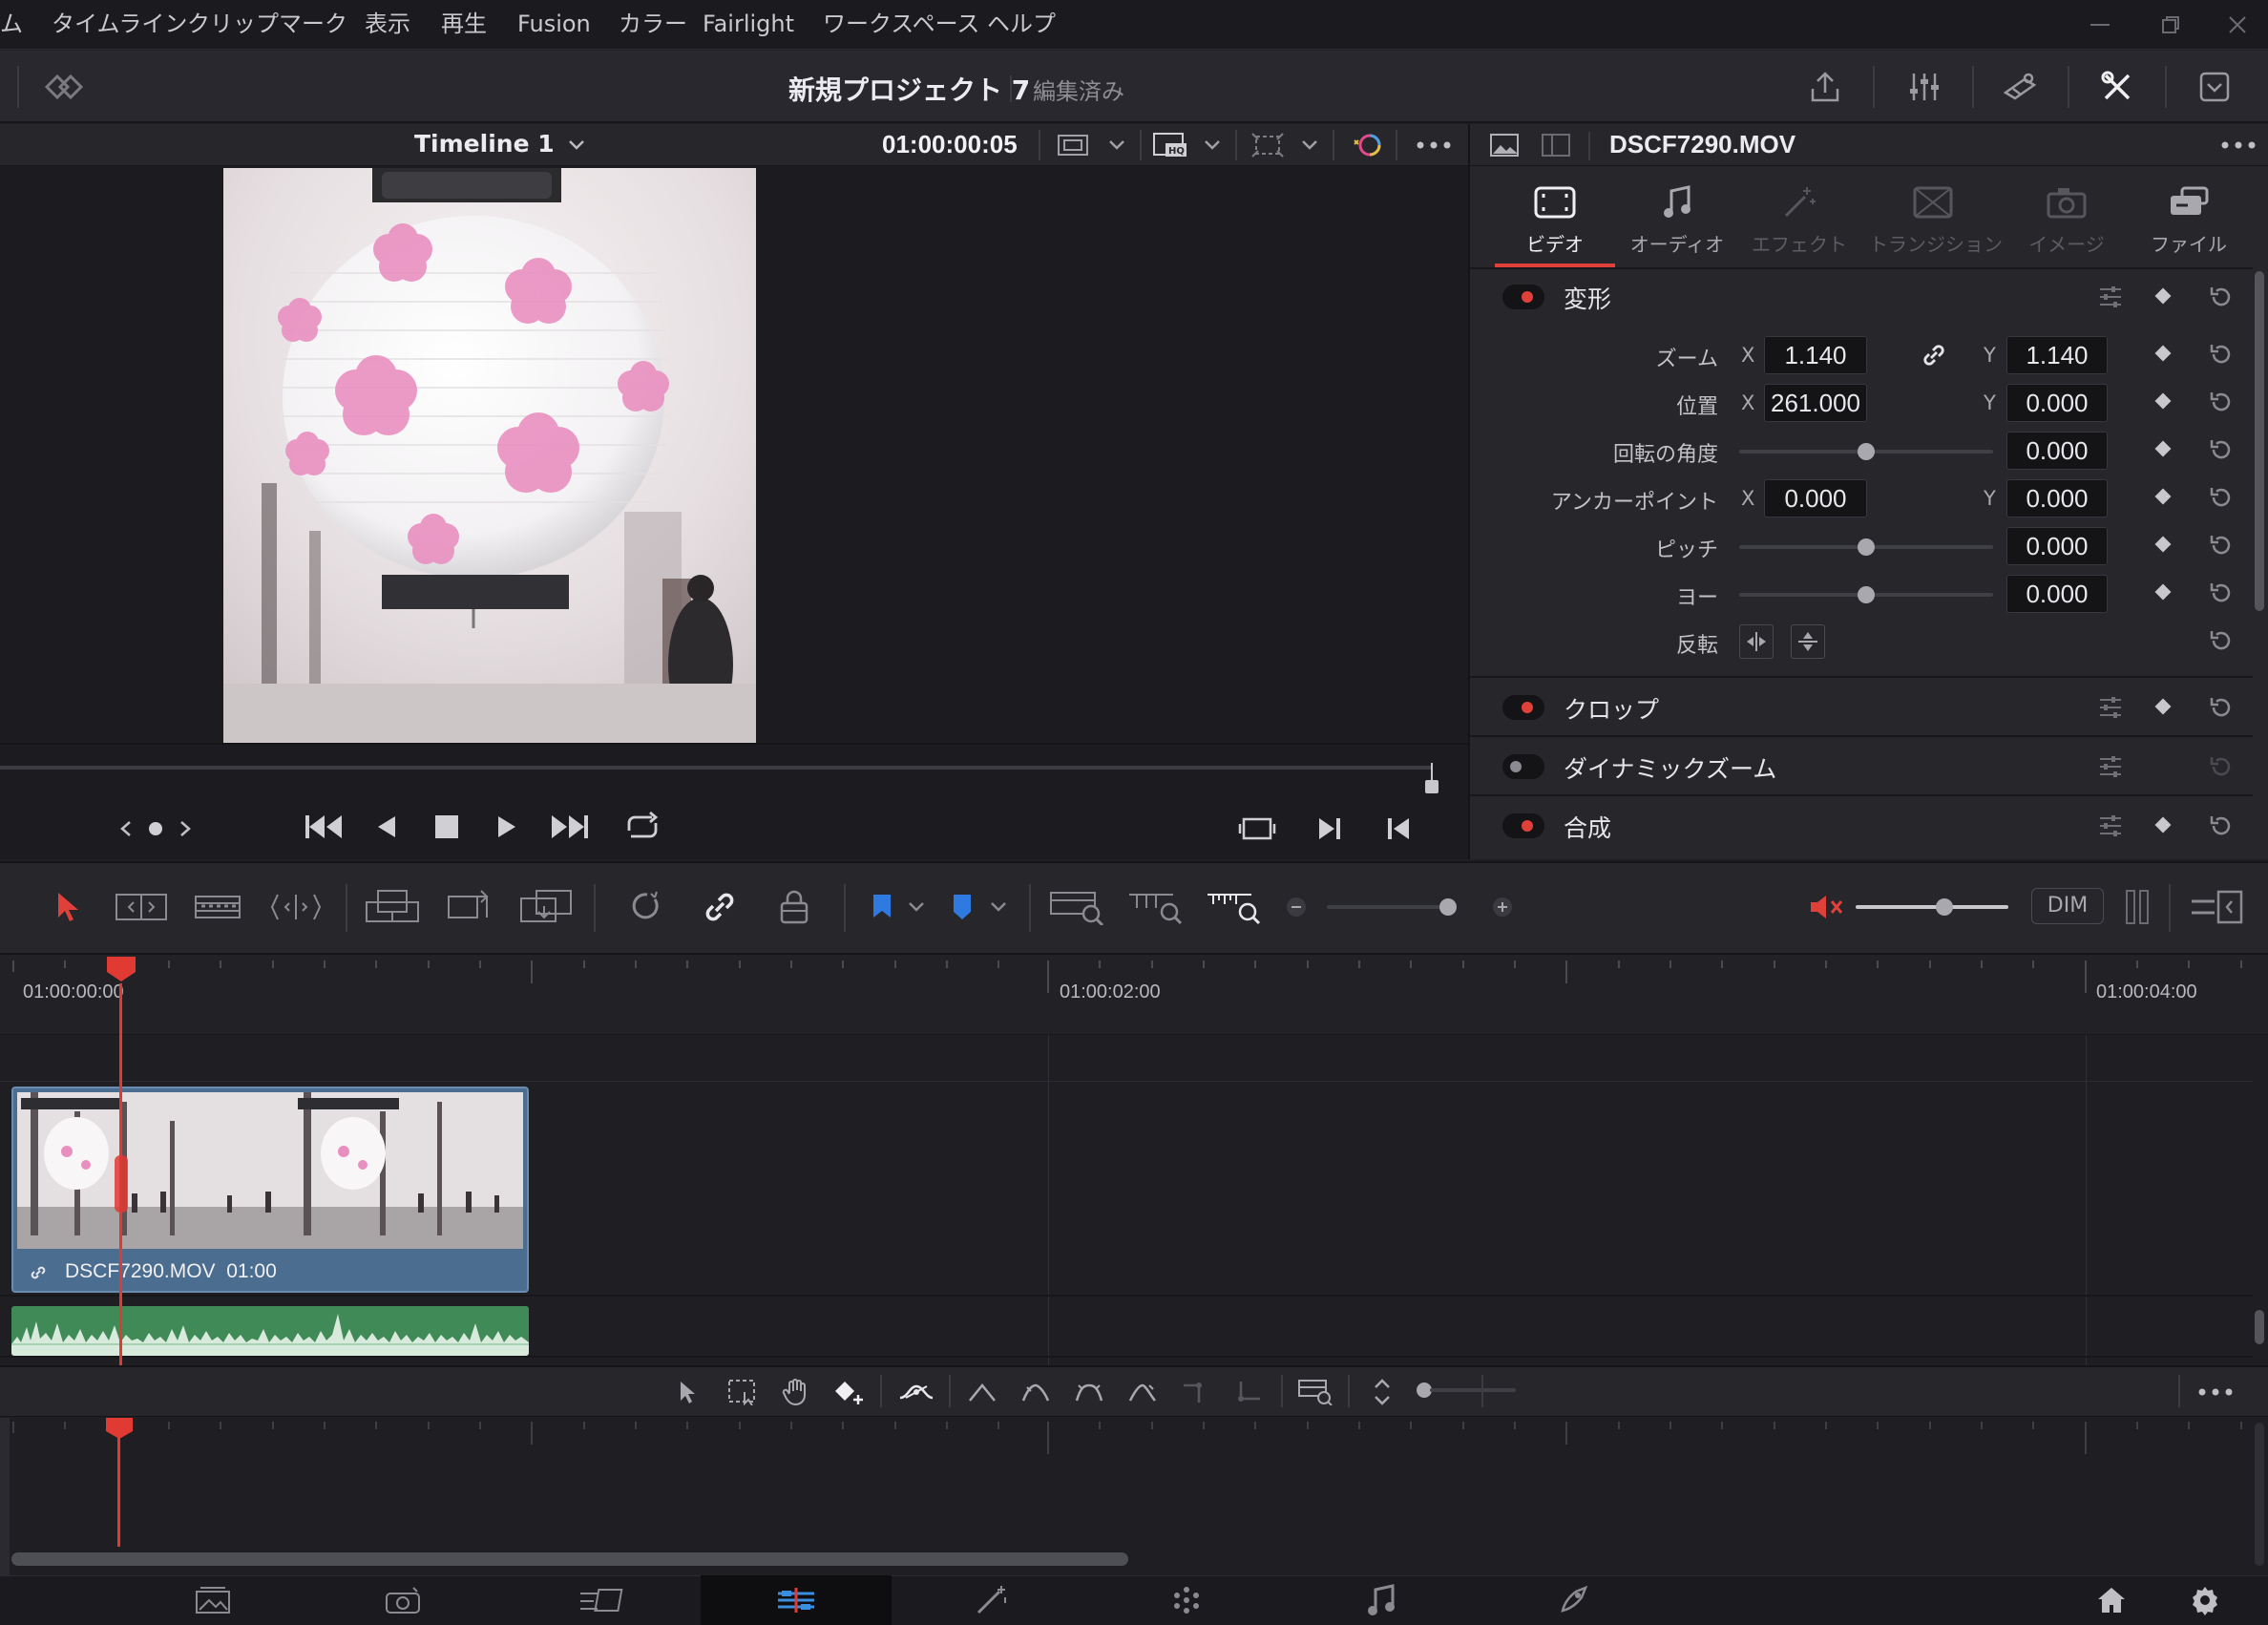 This screenshot has width=2268, height=1625. I want to click on blade-tool-icon, so click(296, 907).